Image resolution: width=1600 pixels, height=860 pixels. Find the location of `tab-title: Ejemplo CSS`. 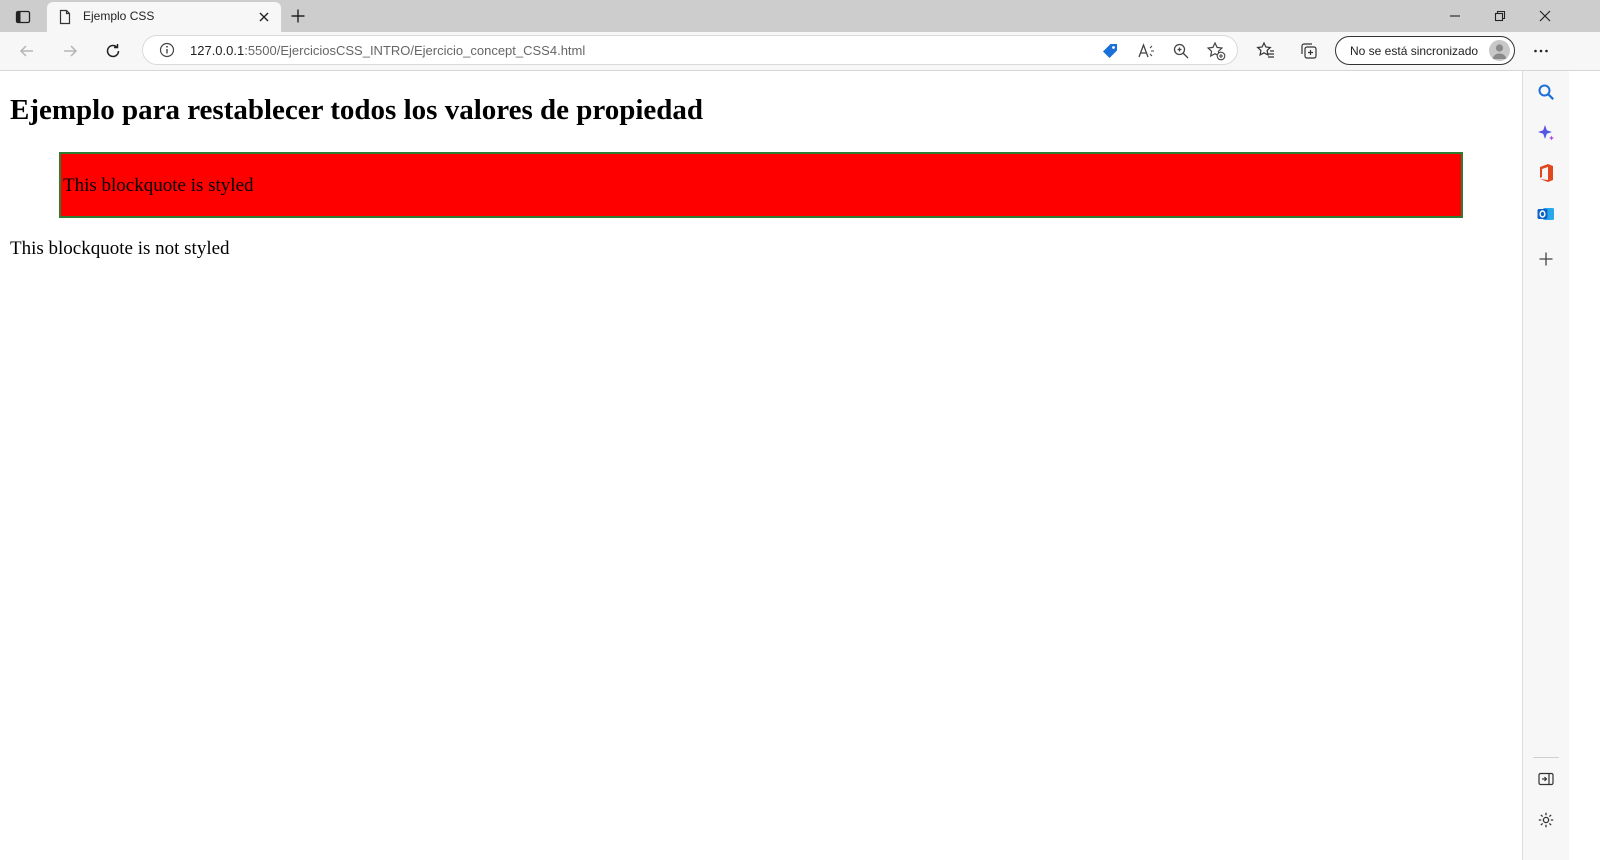

tab-title: Ejemplo CSS is located at coordinates (119, 16).